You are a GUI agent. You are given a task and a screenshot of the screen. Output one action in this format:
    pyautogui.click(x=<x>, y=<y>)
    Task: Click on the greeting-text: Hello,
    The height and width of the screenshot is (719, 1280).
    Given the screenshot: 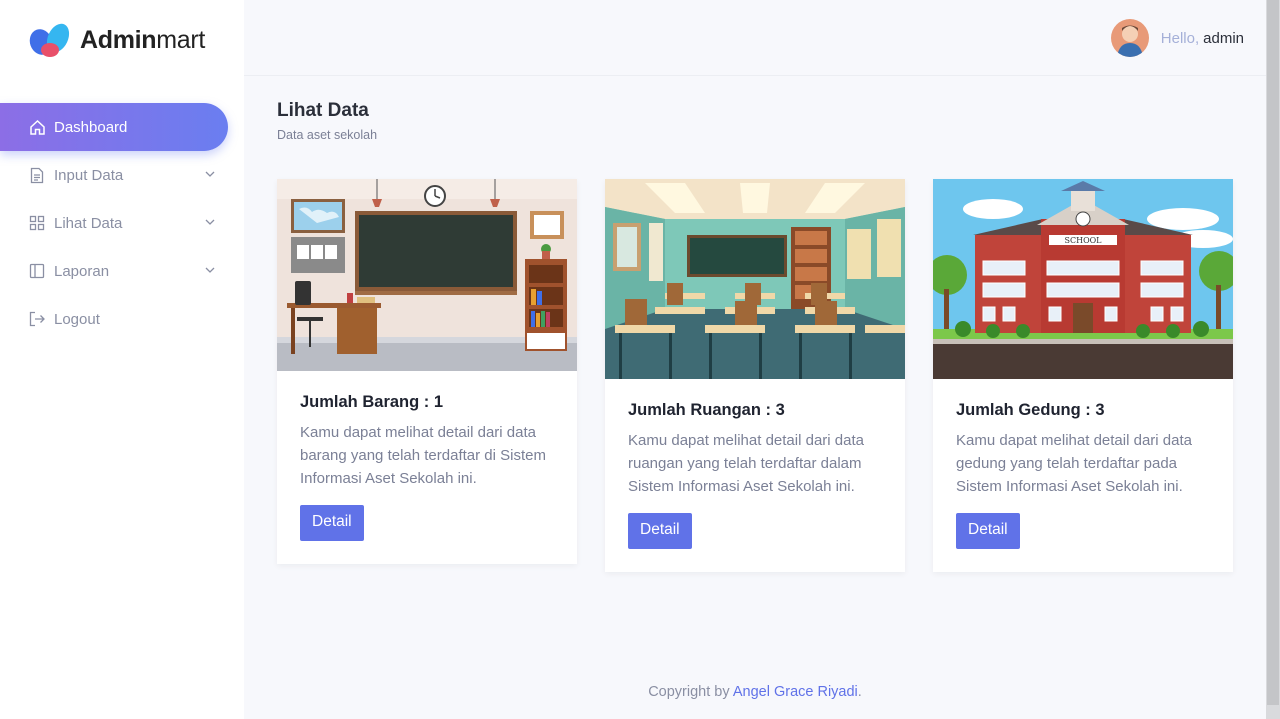 What is the action you would take?
    pyautogui.click(x=1180, y=38)
    